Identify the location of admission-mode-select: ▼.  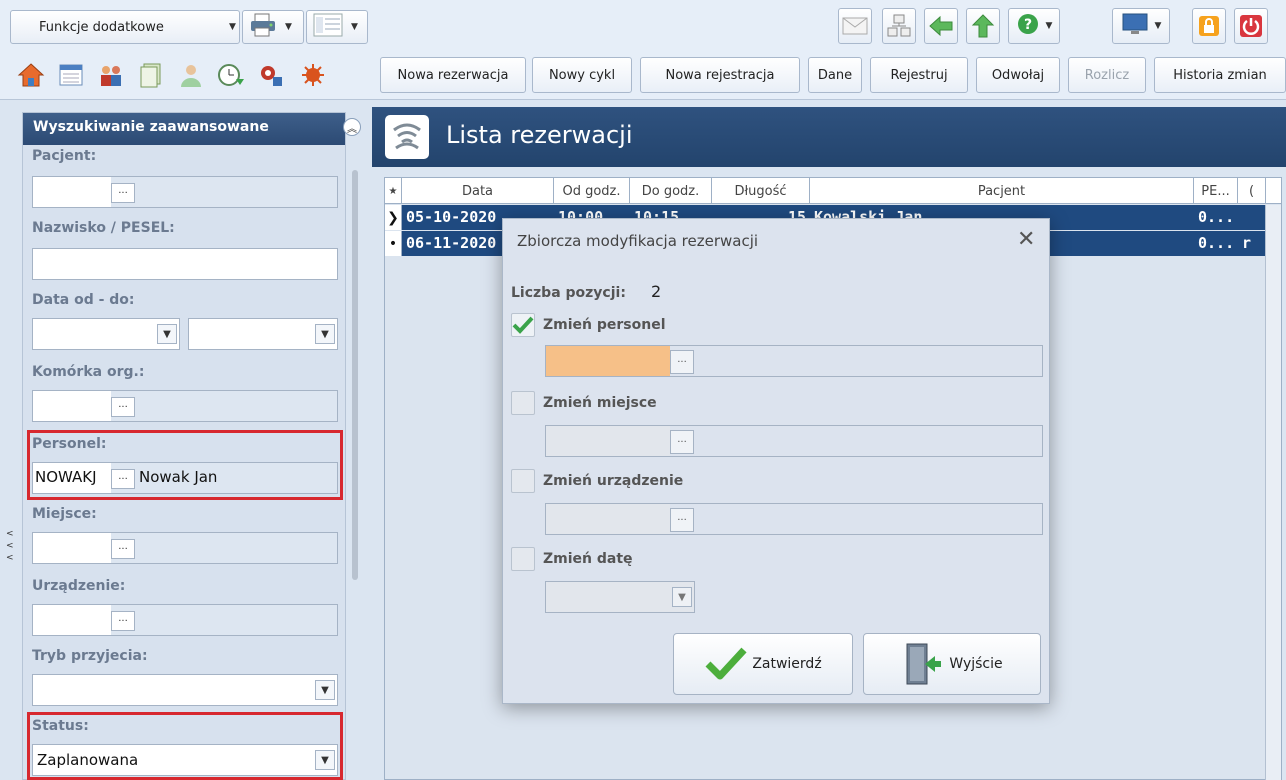
(185, 690).